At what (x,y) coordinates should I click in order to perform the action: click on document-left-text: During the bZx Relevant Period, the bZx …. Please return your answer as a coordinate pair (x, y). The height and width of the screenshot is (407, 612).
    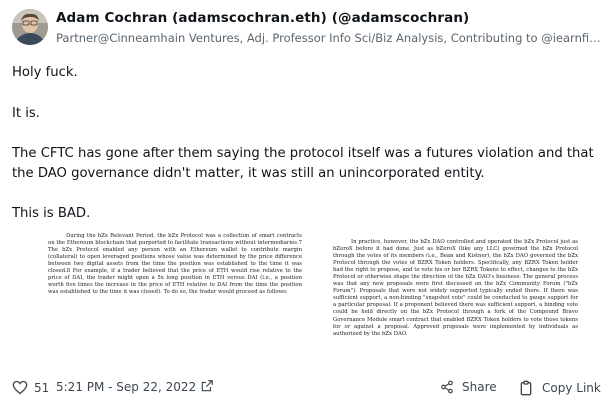
    Looking at the image, I should click on (175, 264).